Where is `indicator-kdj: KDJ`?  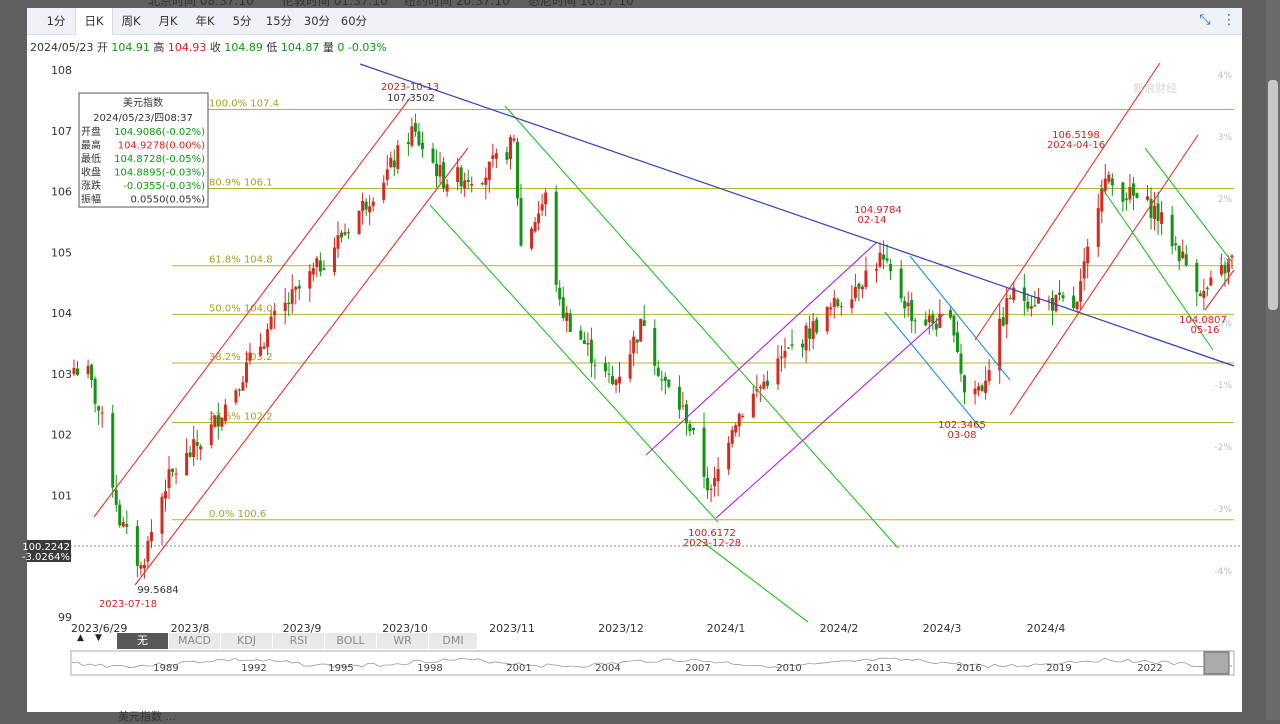
indicator-kdj: KDJ is located at coordinates (247, 641).